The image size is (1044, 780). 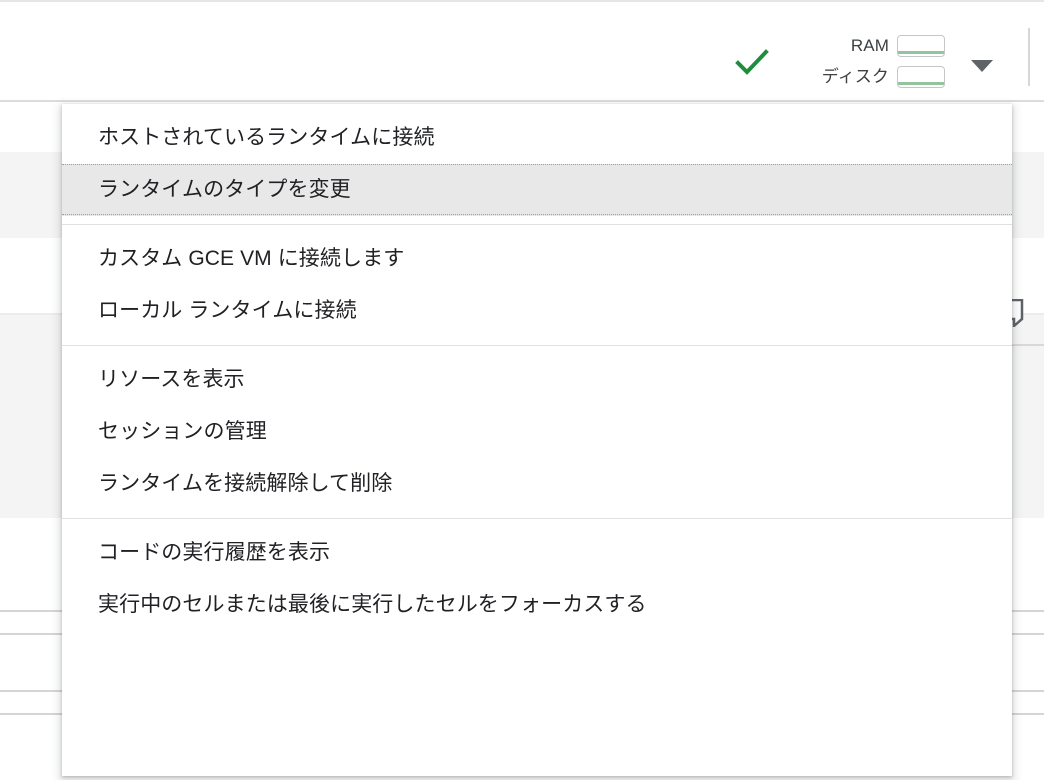 I want to click on menu-item-connect-custom-gce-vm: カスタム GCE VM に接続します, so click(x=537, y=259).